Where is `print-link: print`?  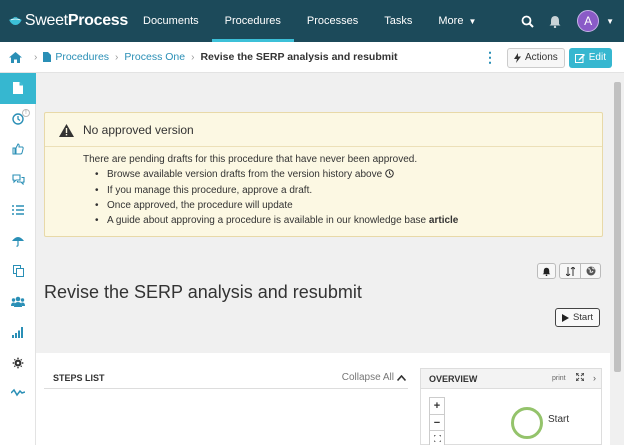
print-link: print is located at coordinates (559, 378).